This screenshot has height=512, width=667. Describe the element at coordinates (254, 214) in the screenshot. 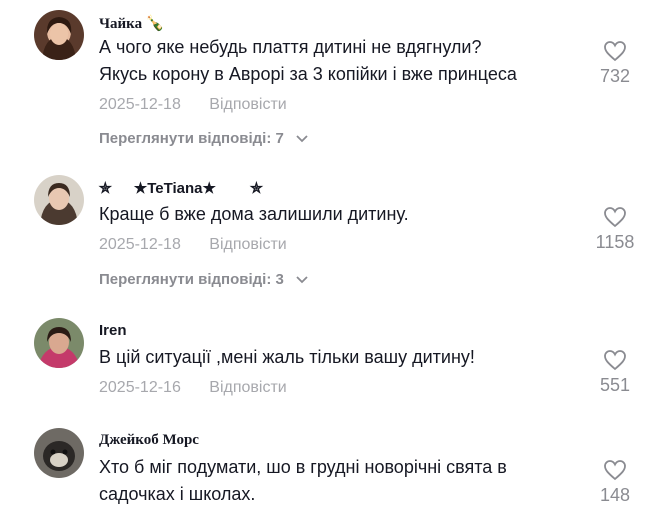

I see `comment-text-line: Краще б вже дома залишили дитину.` at that location.